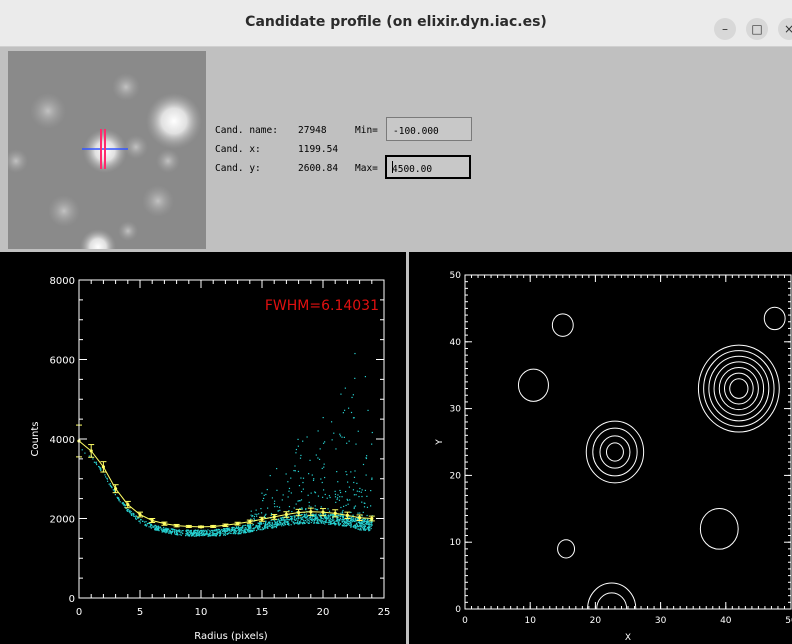 This screenshot has width=792, height=644. I want to click on close-button: ×, so click(785, 29).